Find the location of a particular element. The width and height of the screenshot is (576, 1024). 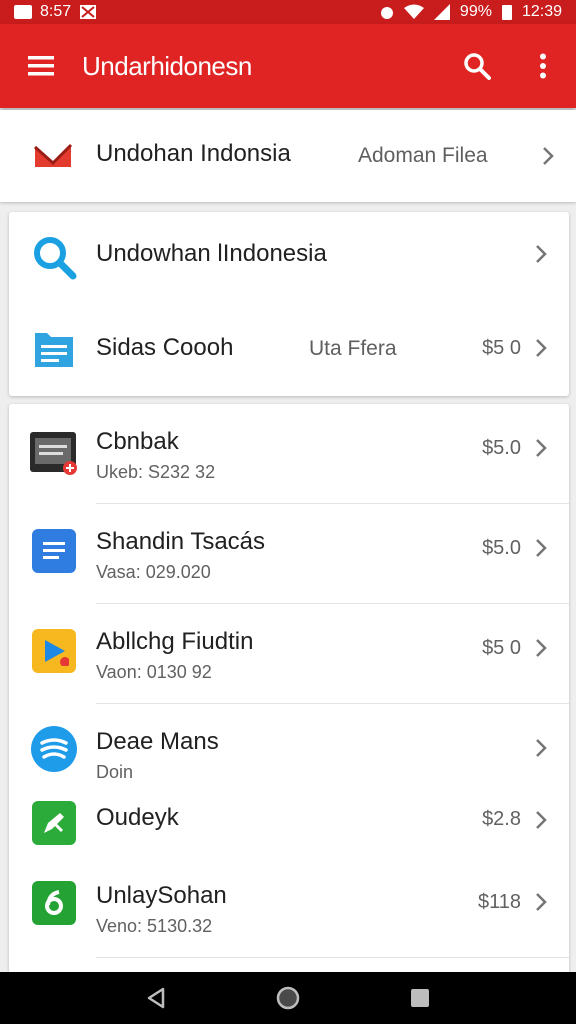

six-app-icon is located at coordinates (54, 903).